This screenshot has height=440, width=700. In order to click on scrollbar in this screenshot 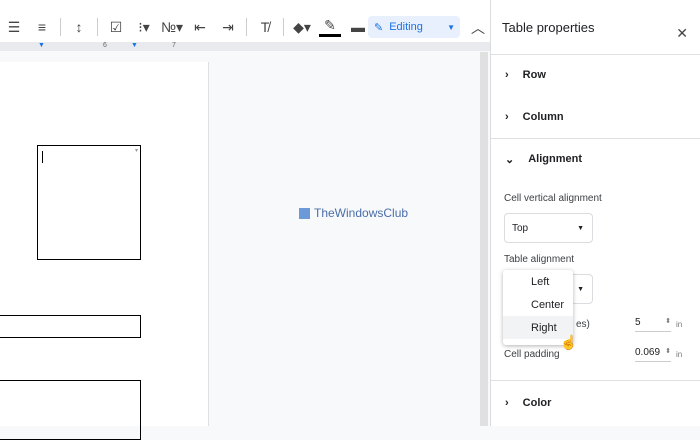, I will do `click(484, 239)`.